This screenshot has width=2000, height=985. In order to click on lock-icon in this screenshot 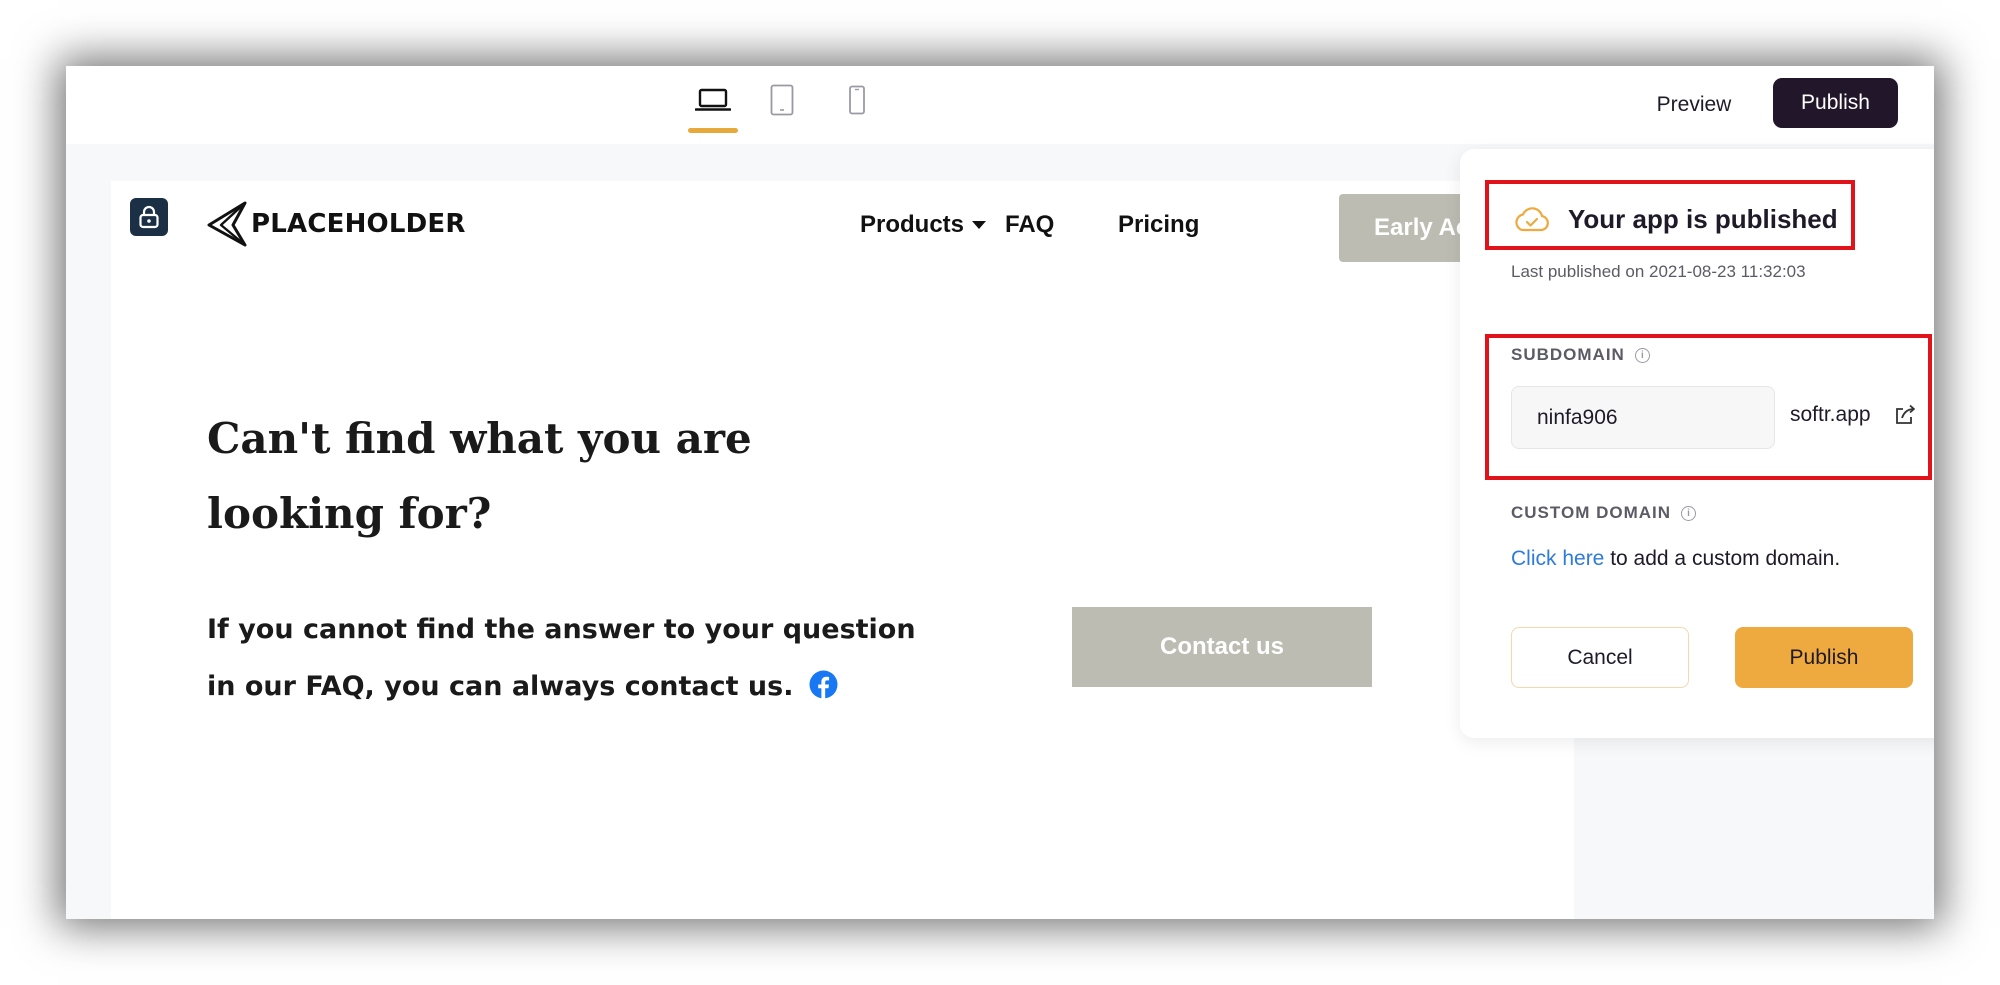, I will do `click(149, 217)`.